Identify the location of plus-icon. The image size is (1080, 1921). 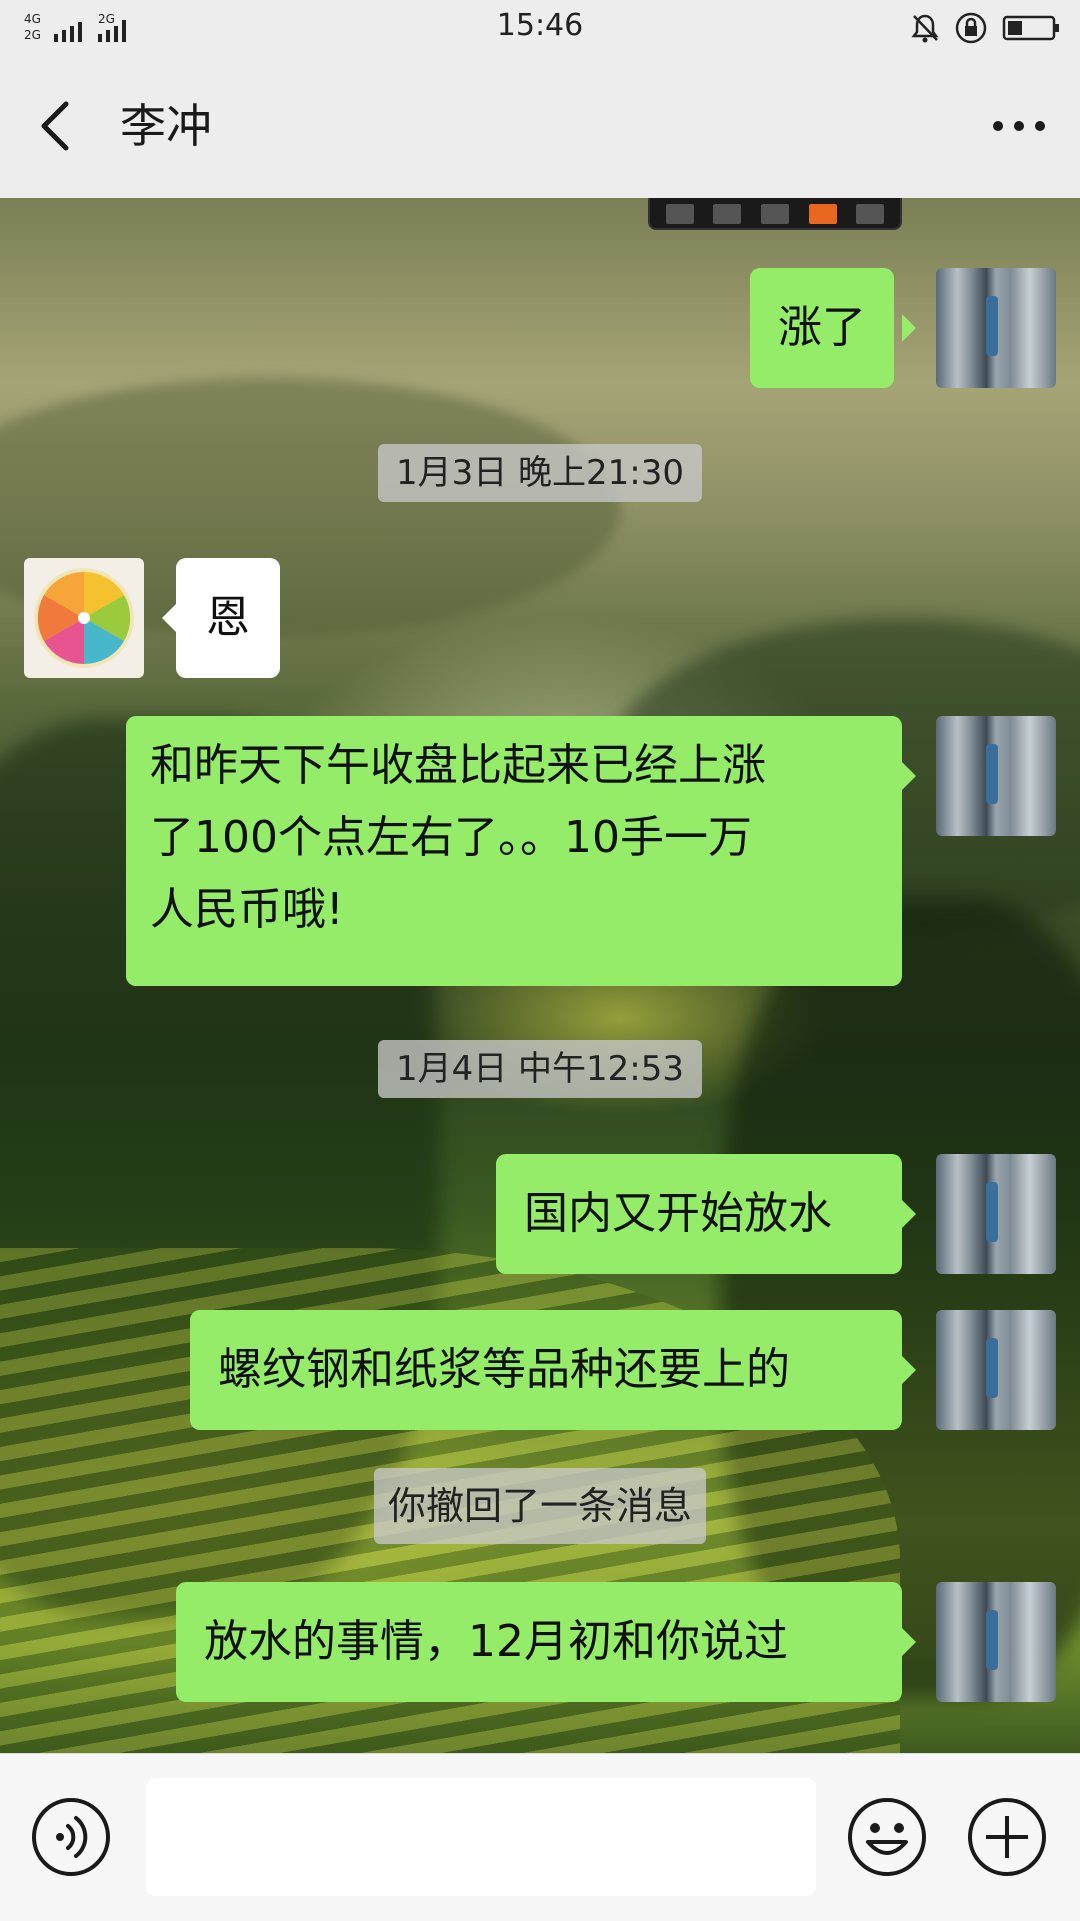
(1007, 1837).